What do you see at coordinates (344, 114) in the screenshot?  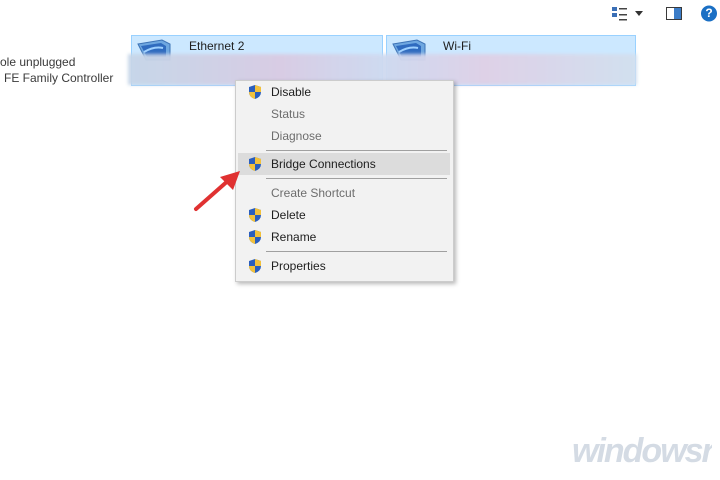 I see `menu-item-status: Status` at bounding box center [344, 114].